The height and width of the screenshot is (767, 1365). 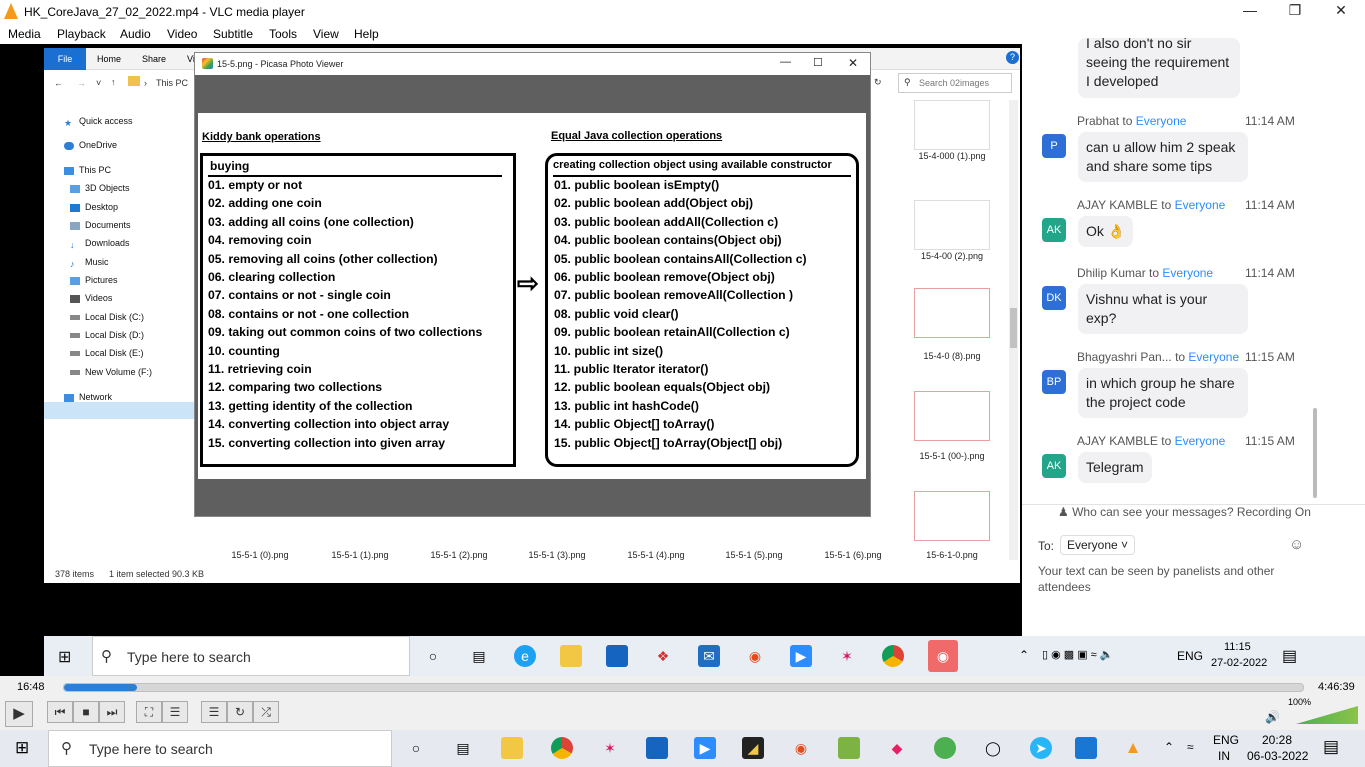 I want to click on help-icon: ?, so click(x=1012, y=57).